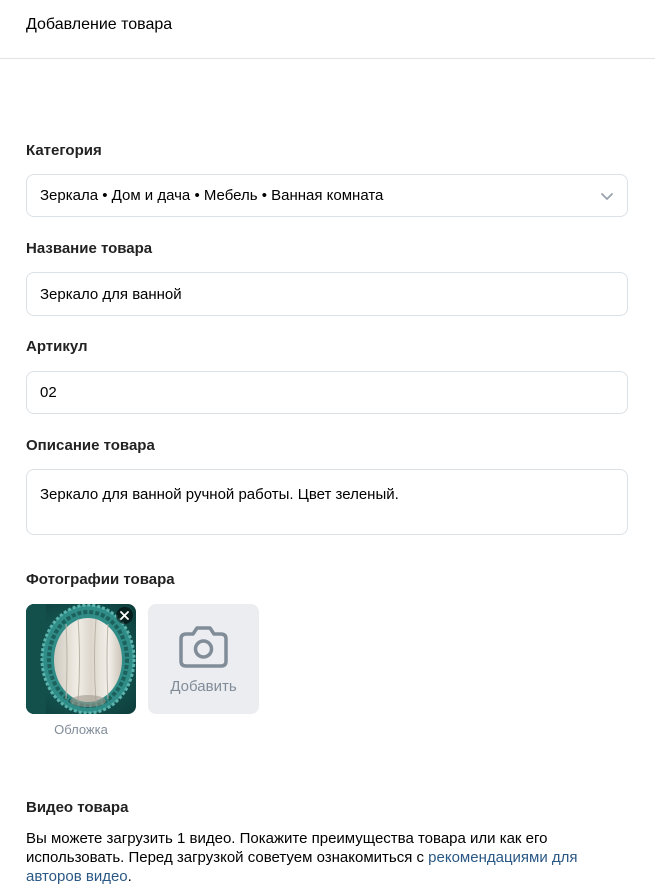  I want to click on photos-label: Фотографии товара, so click(100, 579).